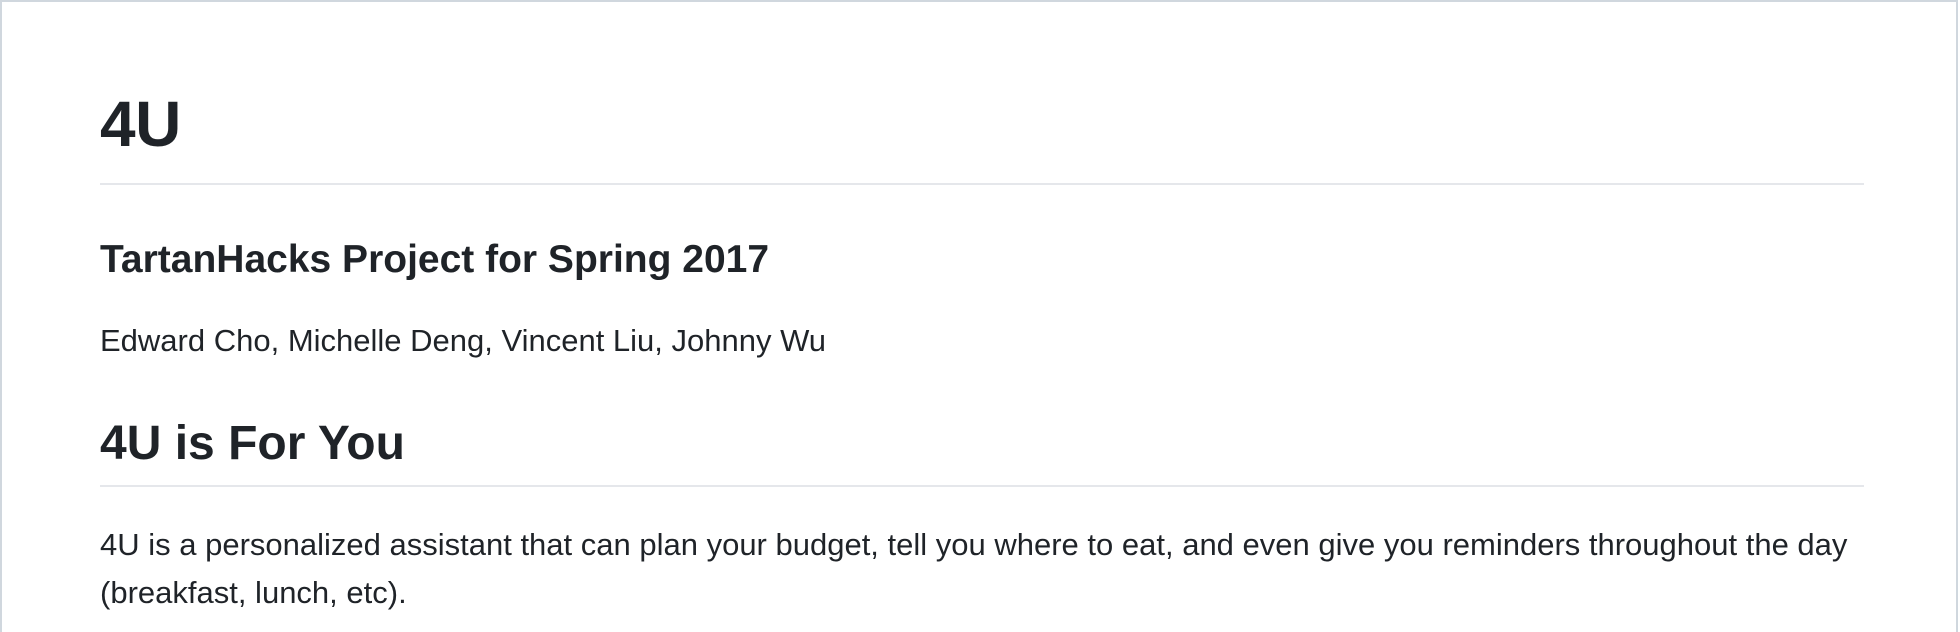  Describe the element at coordinates (252, 443) in the screenshot. I see `section-heading: 4U is For You` at that location.